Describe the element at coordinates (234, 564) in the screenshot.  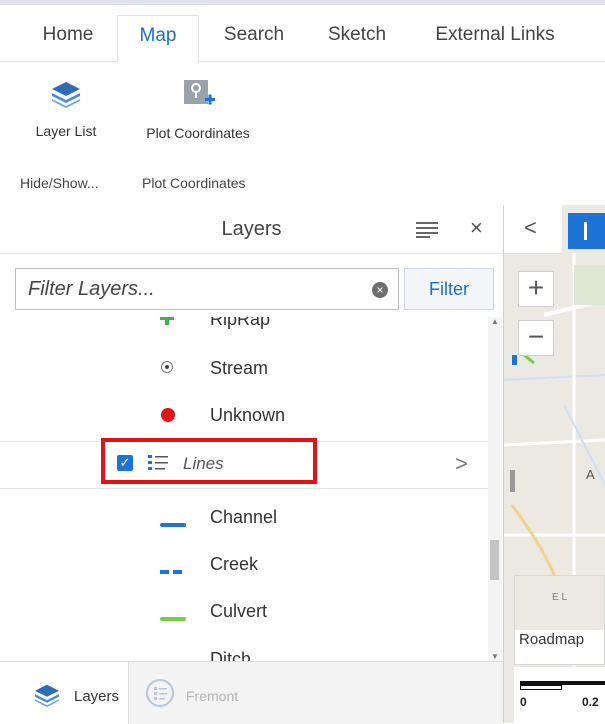
I see `list-item-label: Creek` at that location.